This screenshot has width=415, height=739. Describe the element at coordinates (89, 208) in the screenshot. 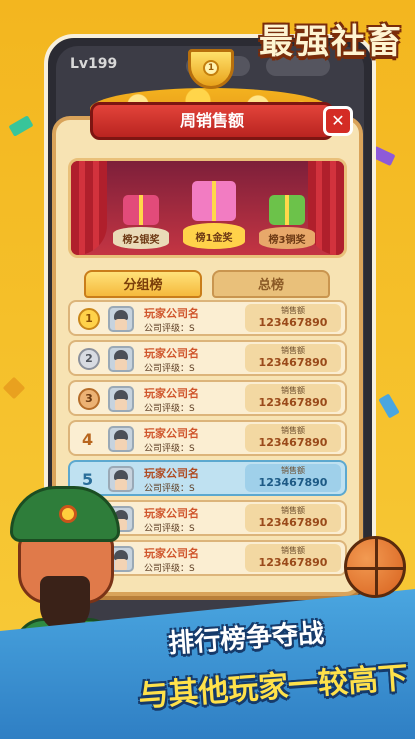

I see `curtain-left` at that location.